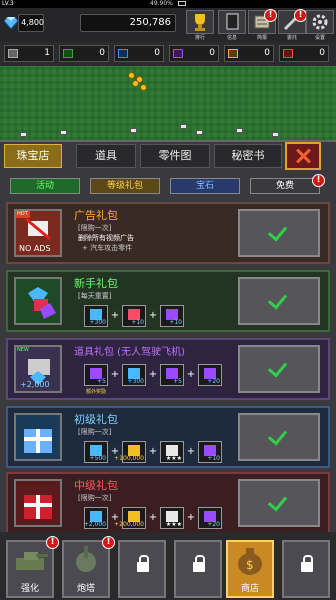  What do you see at coordinates (168, 4) in the screenshot?
I see `status-bar: LV.3 49.90%` at bounding box center [168, 4].